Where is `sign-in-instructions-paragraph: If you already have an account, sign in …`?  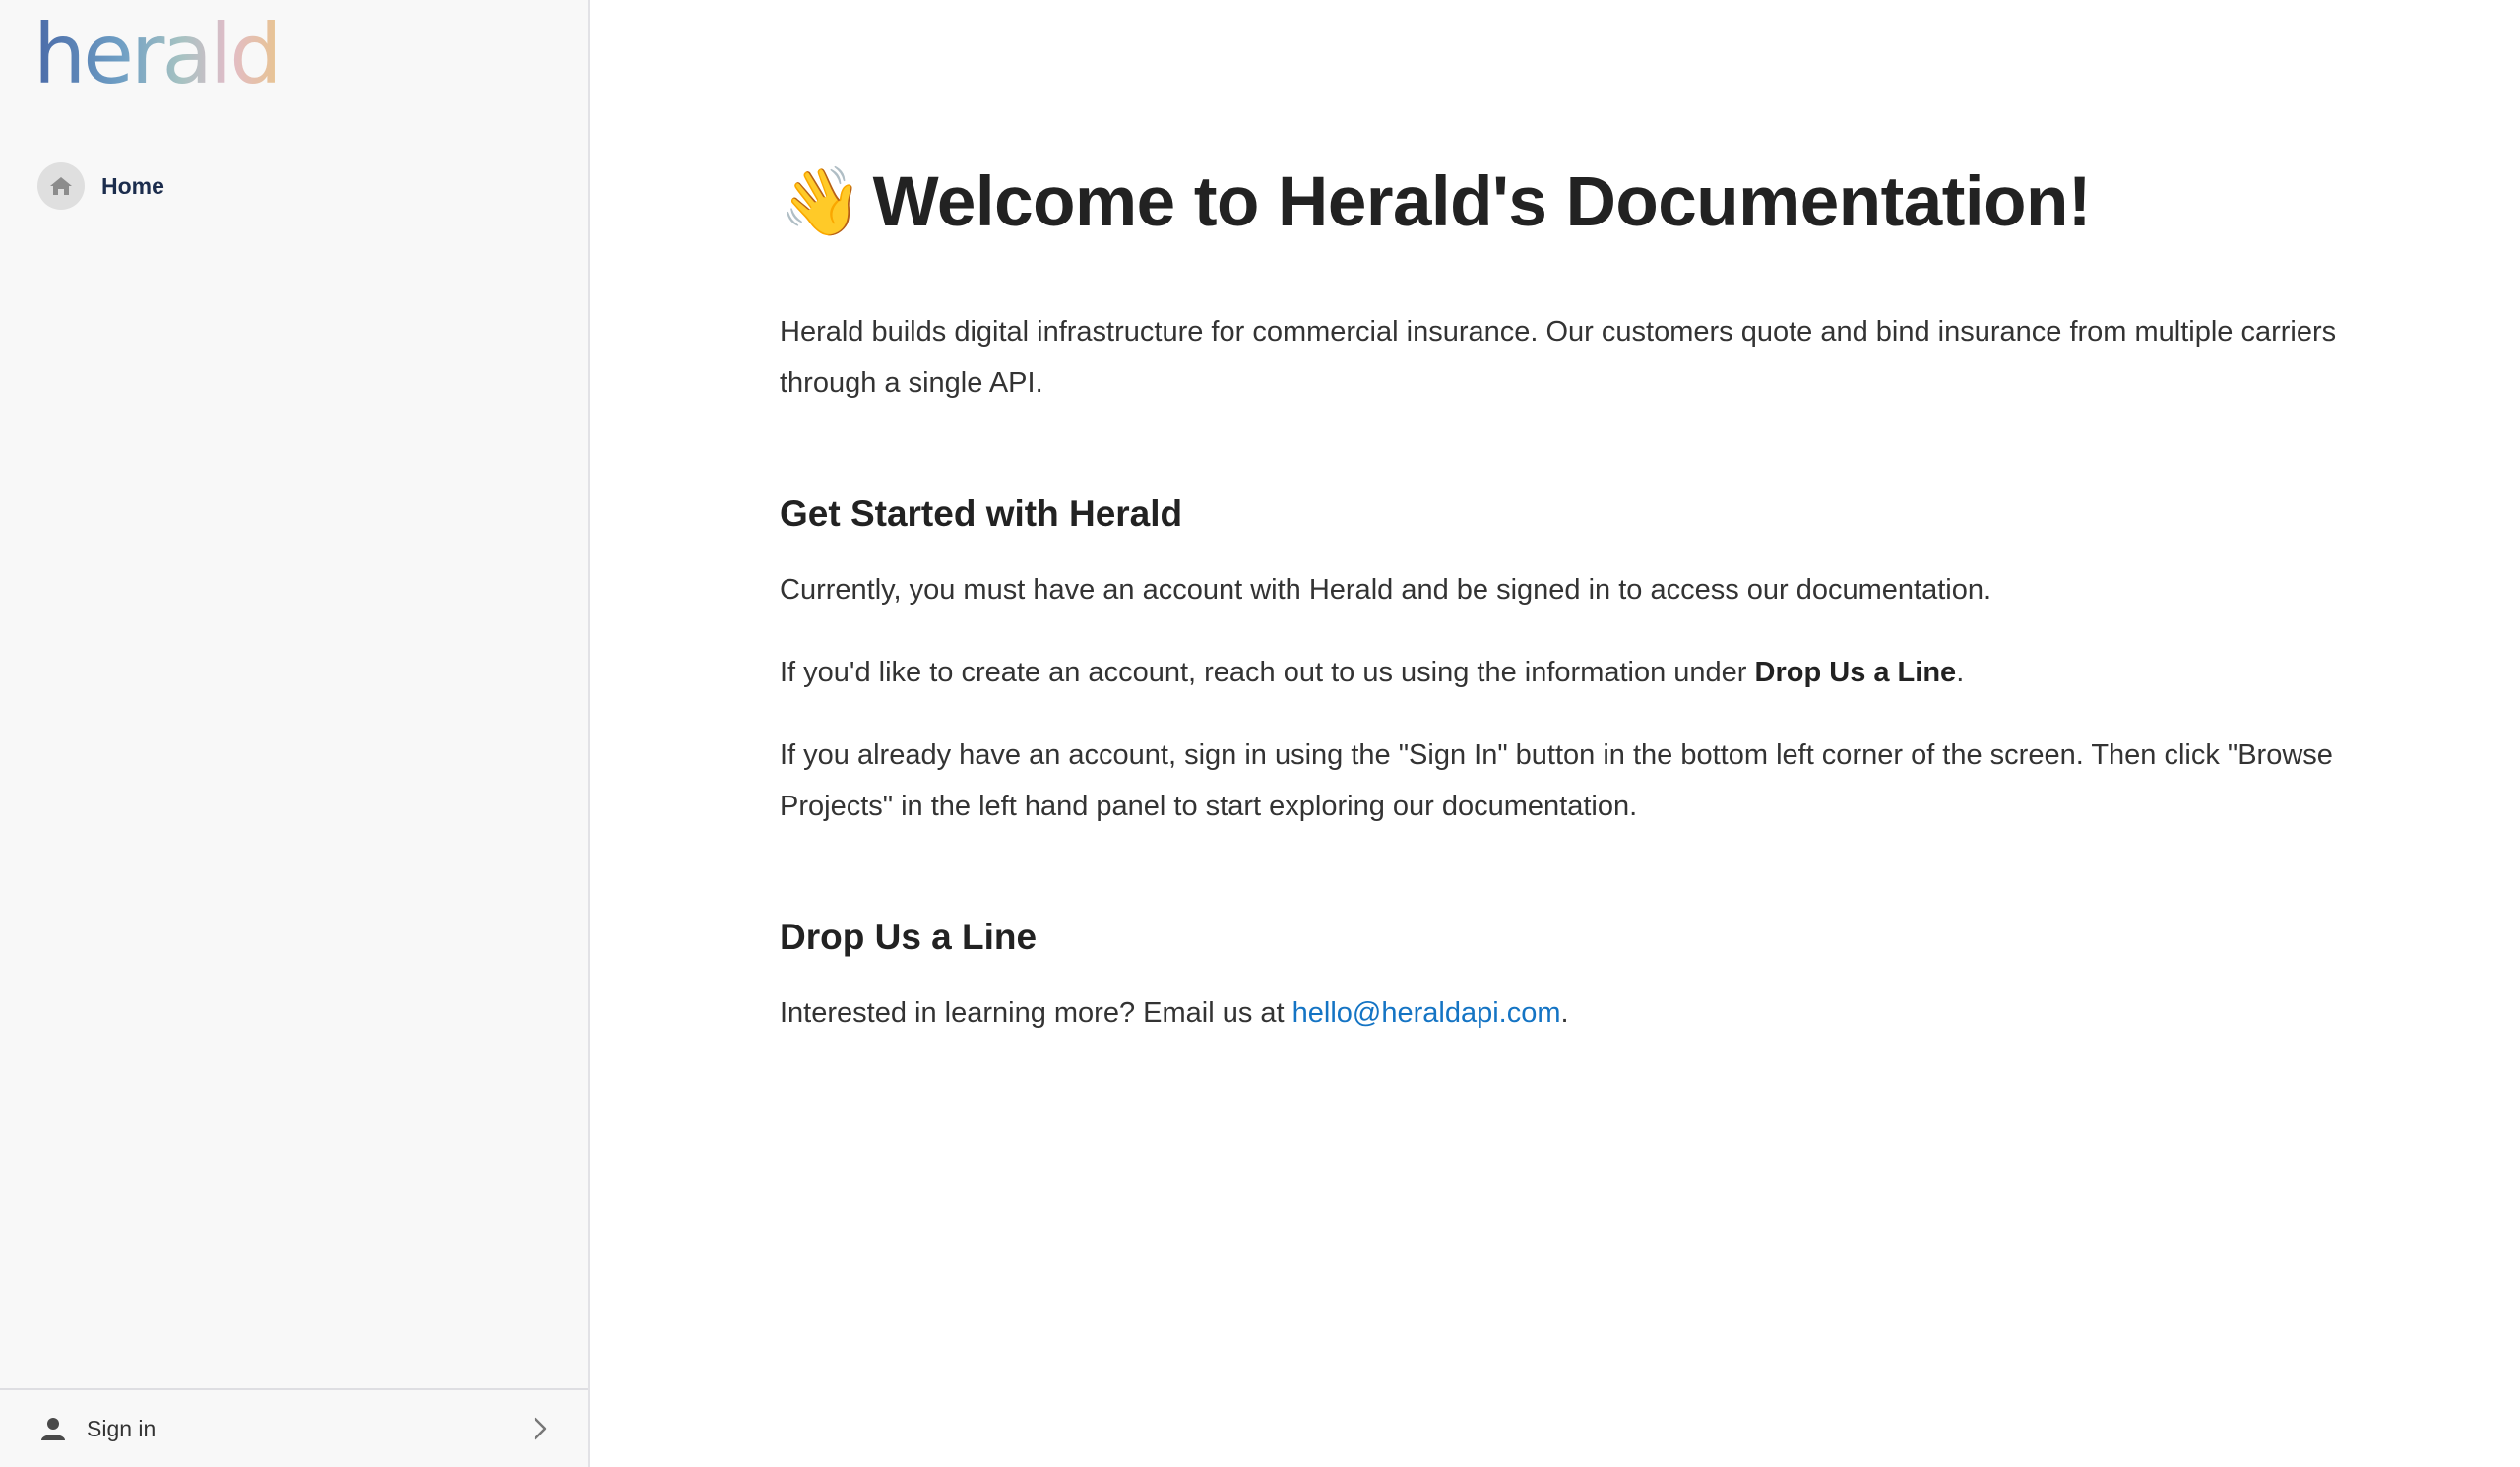
sign-in-instructions-paragraph: If you already have an account, sign in … is located at coordinates (1556, 780).